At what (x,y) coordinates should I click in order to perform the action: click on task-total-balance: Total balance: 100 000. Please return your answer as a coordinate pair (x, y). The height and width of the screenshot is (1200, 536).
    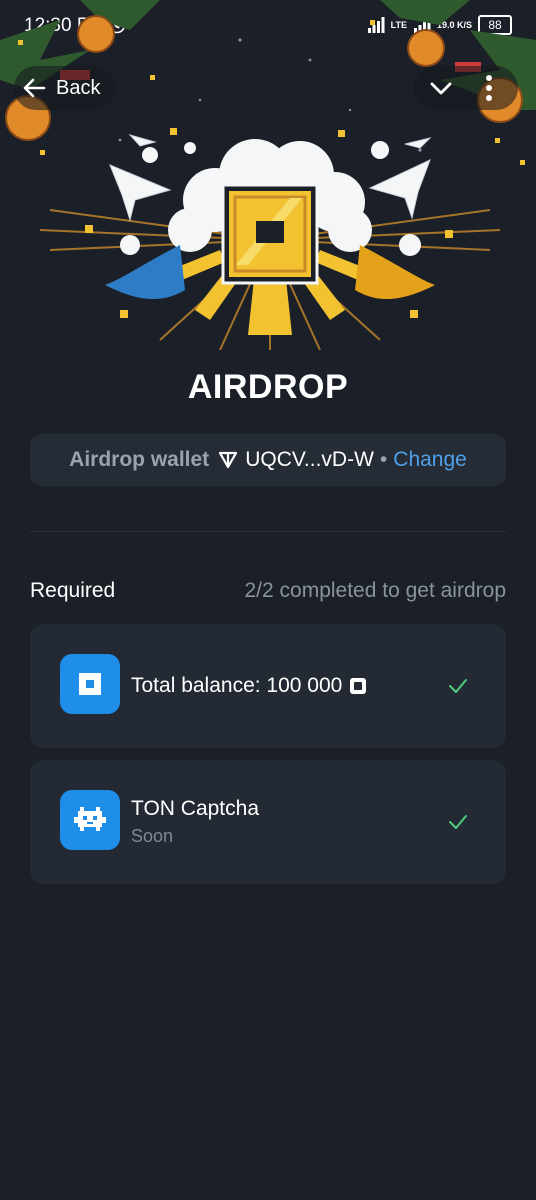
    Looking at the image, I should click on (268, 686).